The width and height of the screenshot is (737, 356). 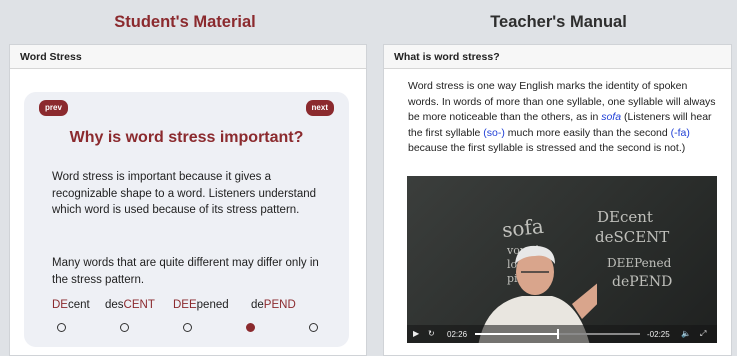 I want to click on example-word-decent: DEcent, so click(x=71, y=305).